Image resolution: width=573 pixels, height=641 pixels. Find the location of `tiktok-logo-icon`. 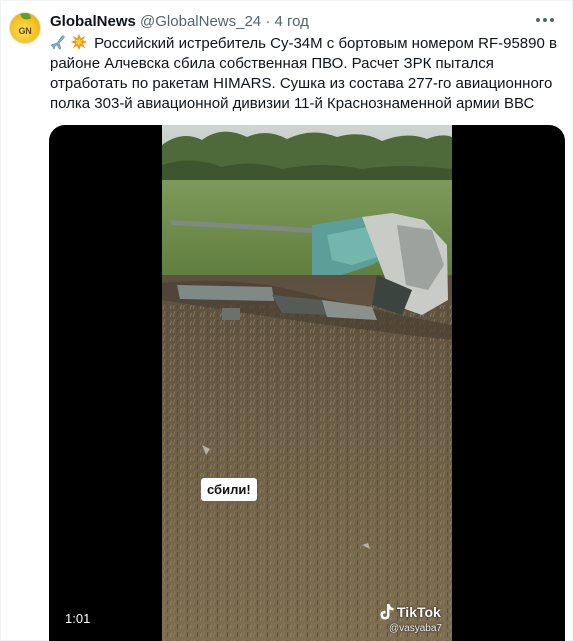

tiktok-logo-icon is located at coordinates (387, 612).